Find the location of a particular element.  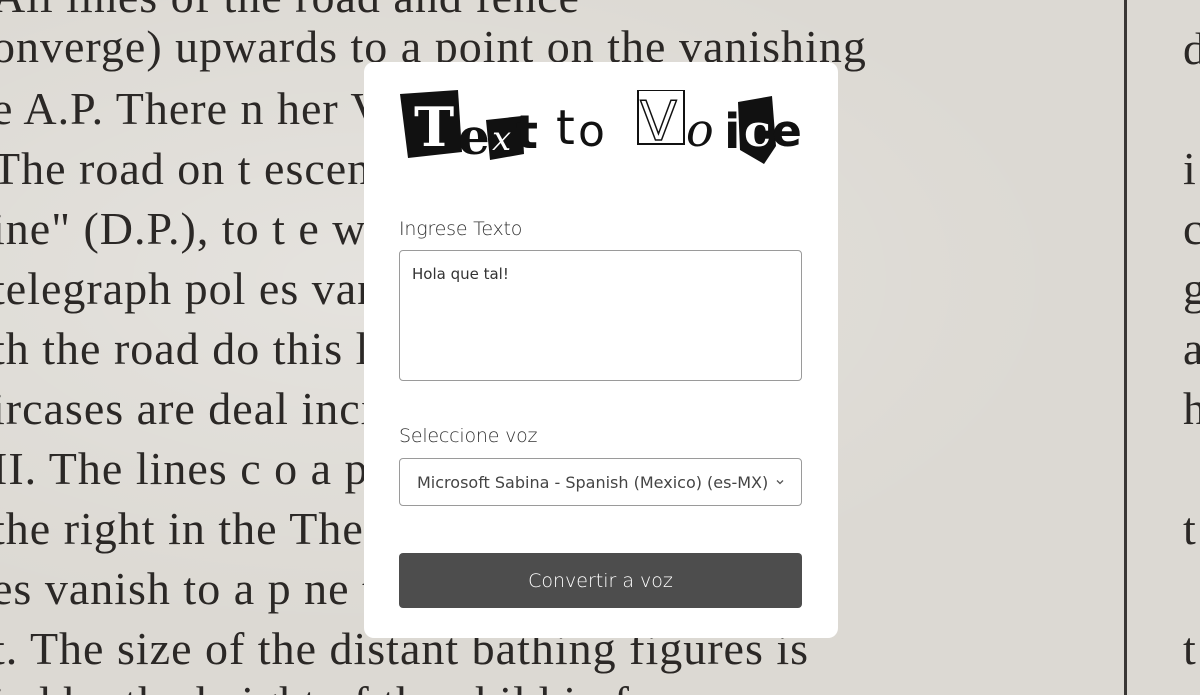

bg-text-line: ied by the height of the child in fr is located at coordinates (323, 687).